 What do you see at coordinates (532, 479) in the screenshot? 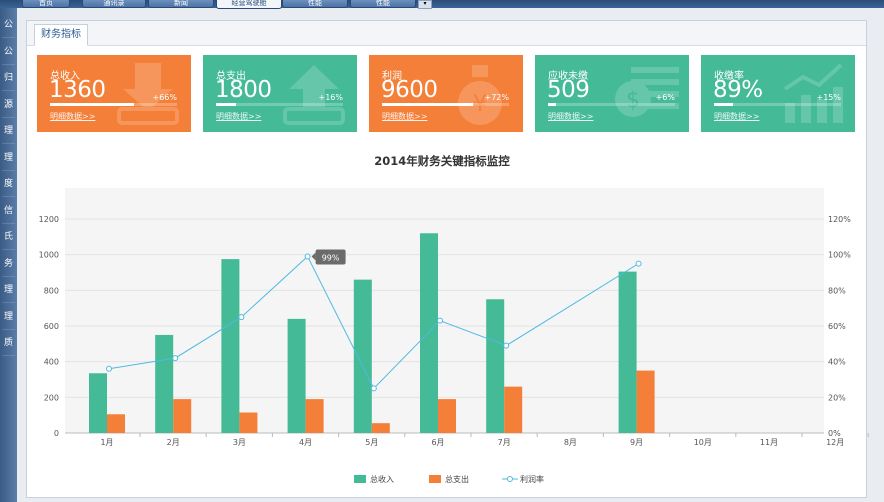
I see `legend-label: 利润率` at bounding box center [532, 479].